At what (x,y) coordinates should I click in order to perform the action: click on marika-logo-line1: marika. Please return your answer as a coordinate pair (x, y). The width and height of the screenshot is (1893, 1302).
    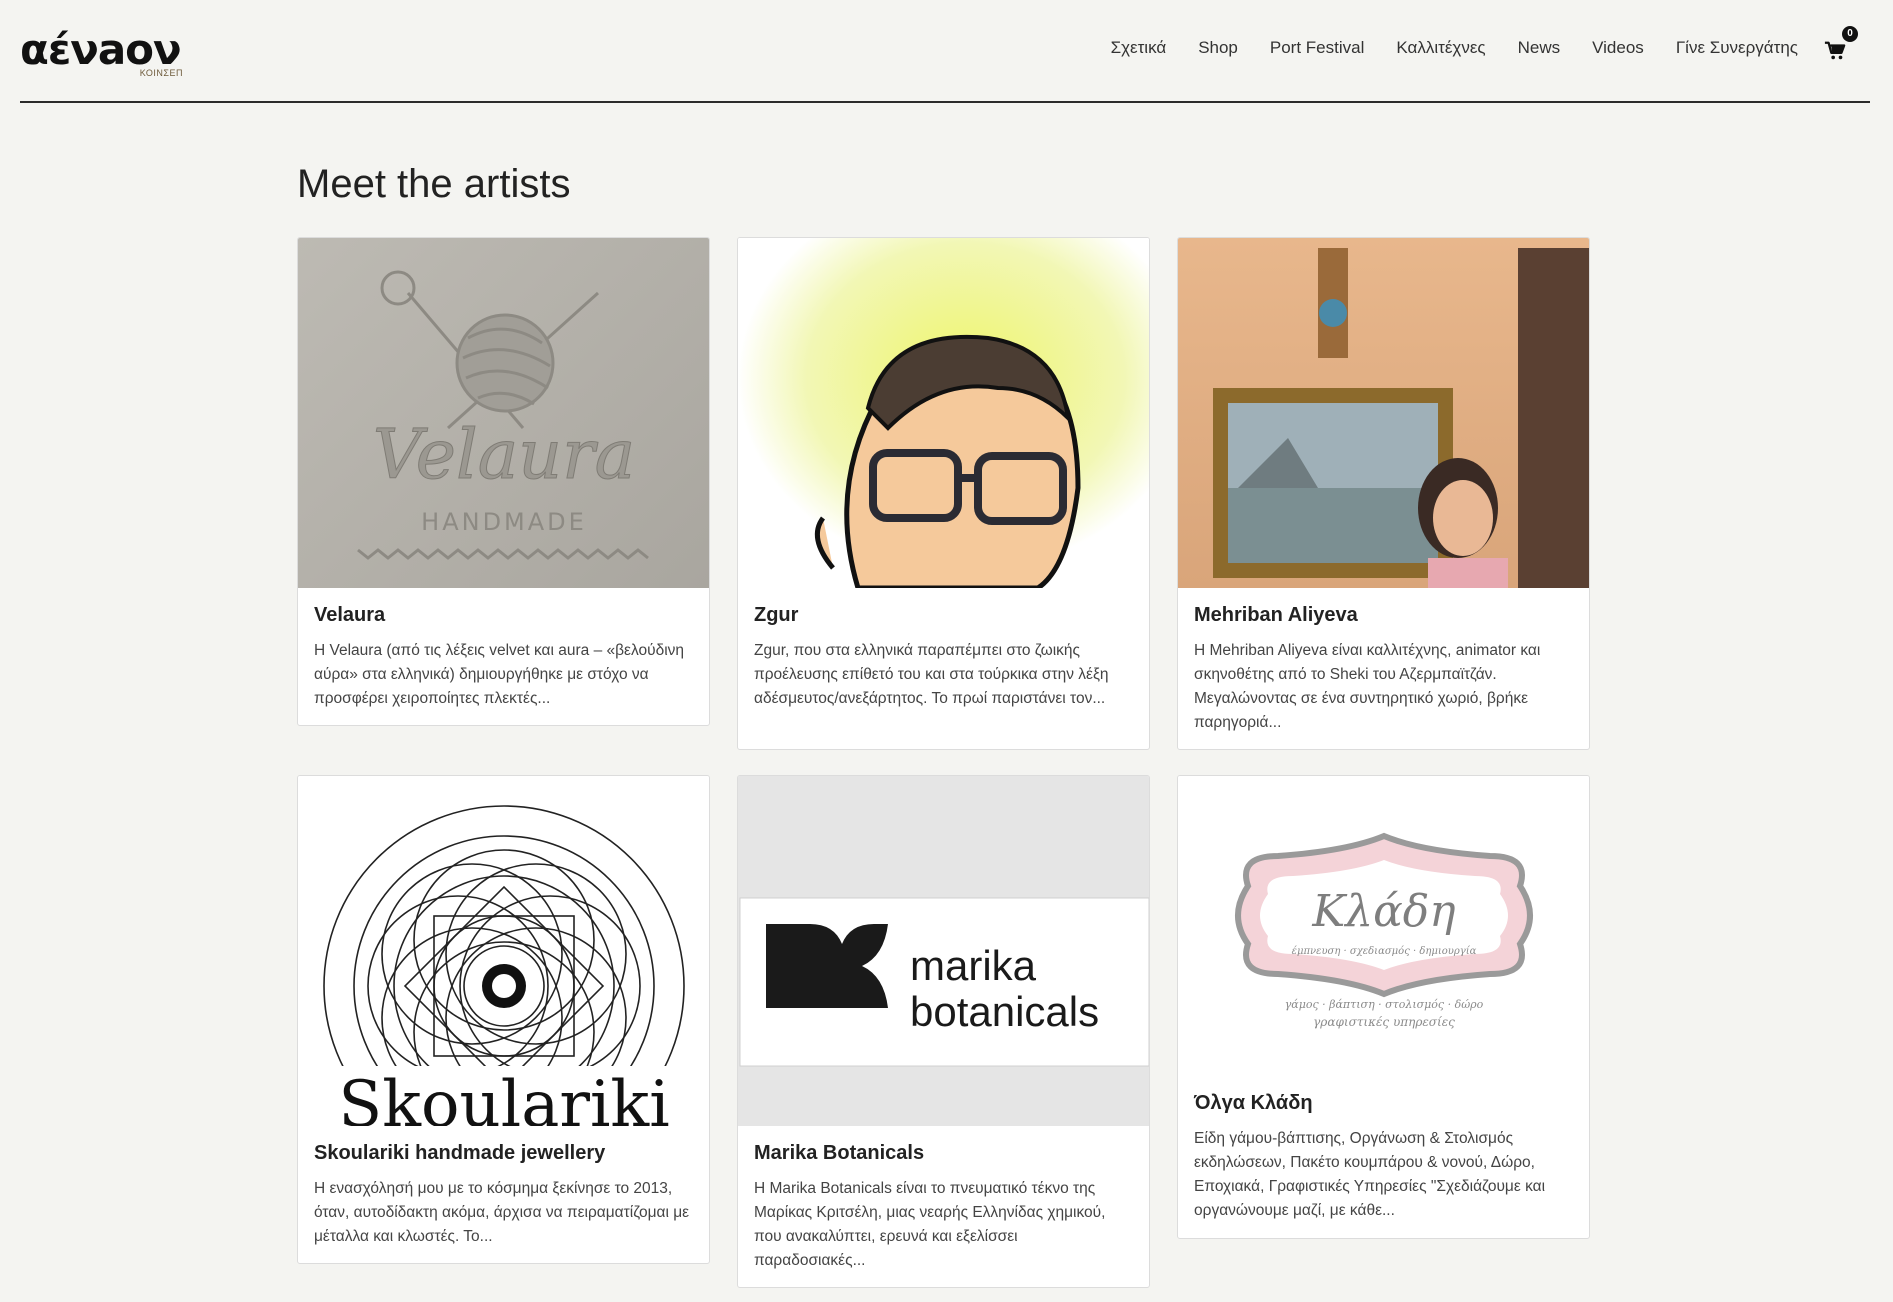
    Looking at the image, I should click on (973, 965).